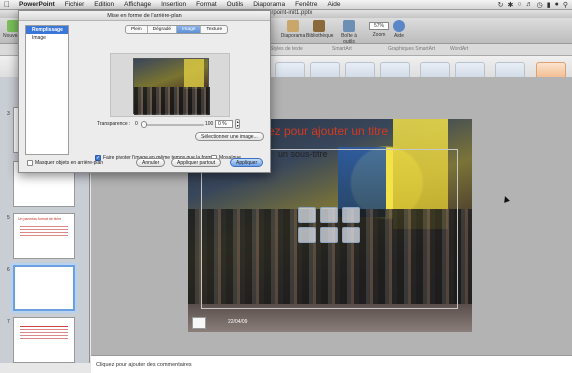  I want to click on slide-number: 3, so click(8, 114).